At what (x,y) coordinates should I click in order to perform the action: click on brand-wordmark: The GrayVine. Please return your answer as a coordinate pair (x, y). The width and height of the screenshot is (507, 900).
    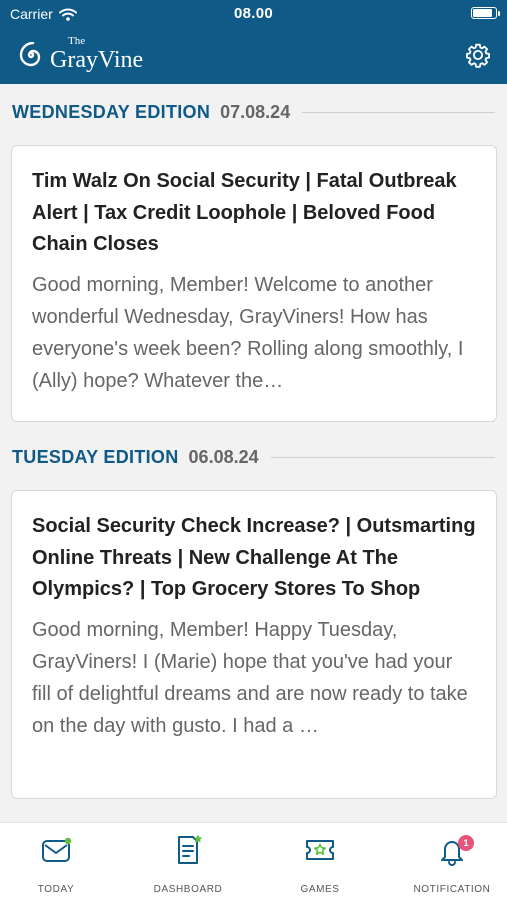
    Looking at the image, I should click on (97, 54).